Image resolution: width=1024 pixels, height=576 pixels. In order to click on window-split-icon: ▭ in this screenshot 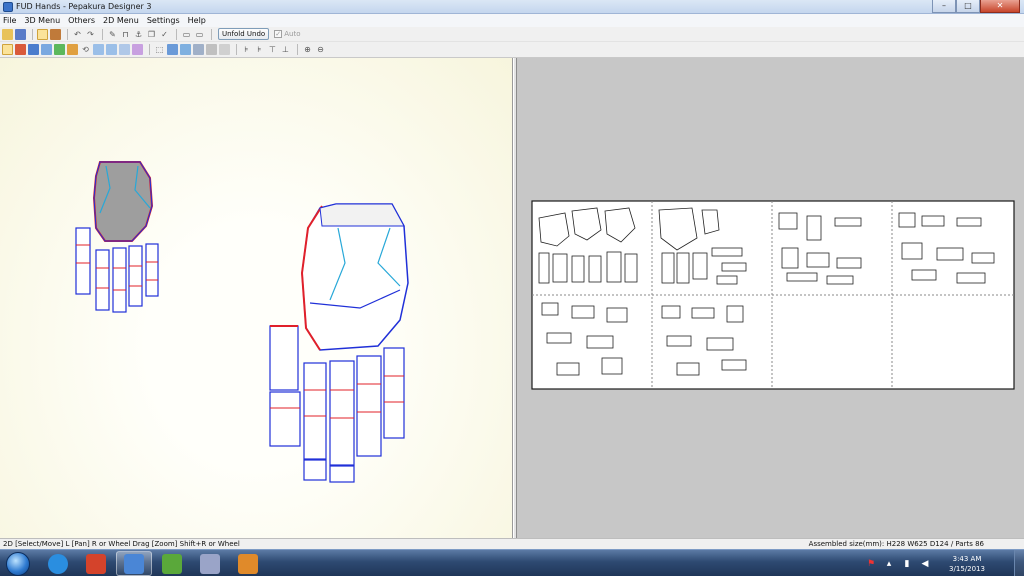, I will do `click(199, 34)`.